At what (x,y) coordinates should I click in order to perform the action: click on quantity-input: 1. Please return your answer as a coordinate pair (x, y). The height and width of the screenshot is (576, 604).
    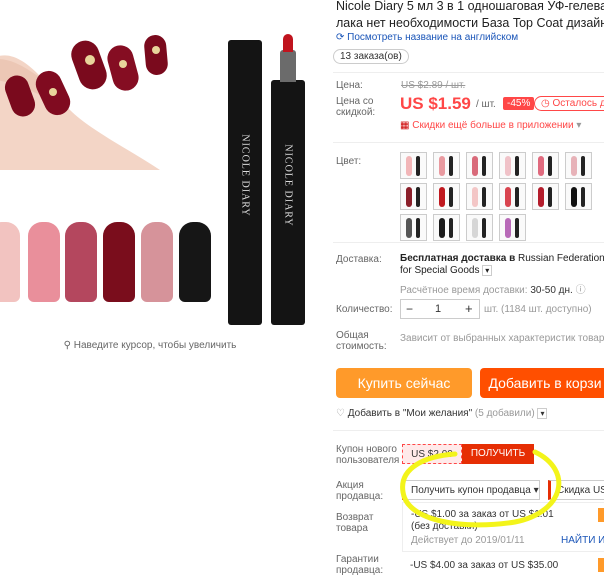
    Looking at the image, I should click on (438, 309).